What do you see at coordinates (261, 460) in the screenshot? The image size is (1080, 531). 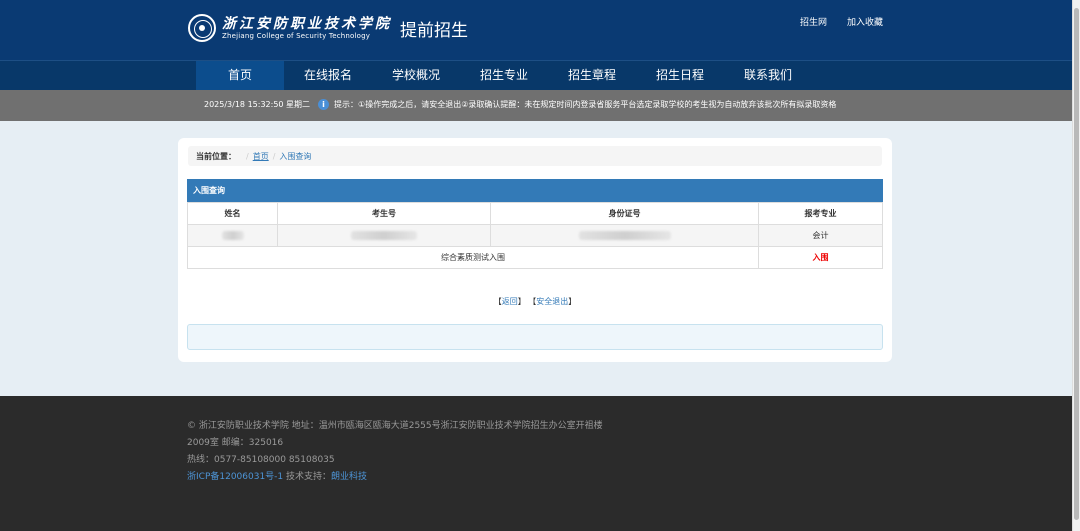 I see `footer-hotline: 热线：0577-85108000 85108035` at bounding box center [261, 460].